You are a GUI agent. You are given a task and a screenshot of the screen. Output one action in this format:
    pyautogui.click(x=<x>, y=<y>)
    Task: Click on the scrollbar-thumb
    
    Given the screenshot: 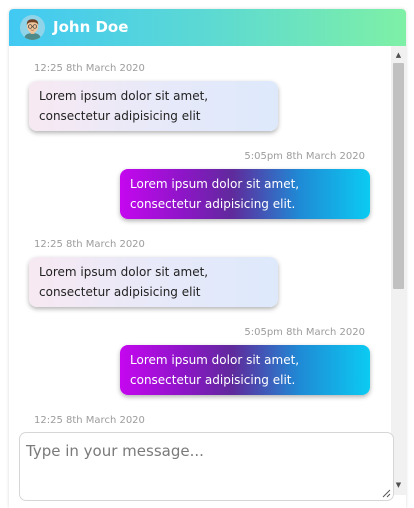 What is the action you would take?
    pyautogui.click(x=398, y=176)
    